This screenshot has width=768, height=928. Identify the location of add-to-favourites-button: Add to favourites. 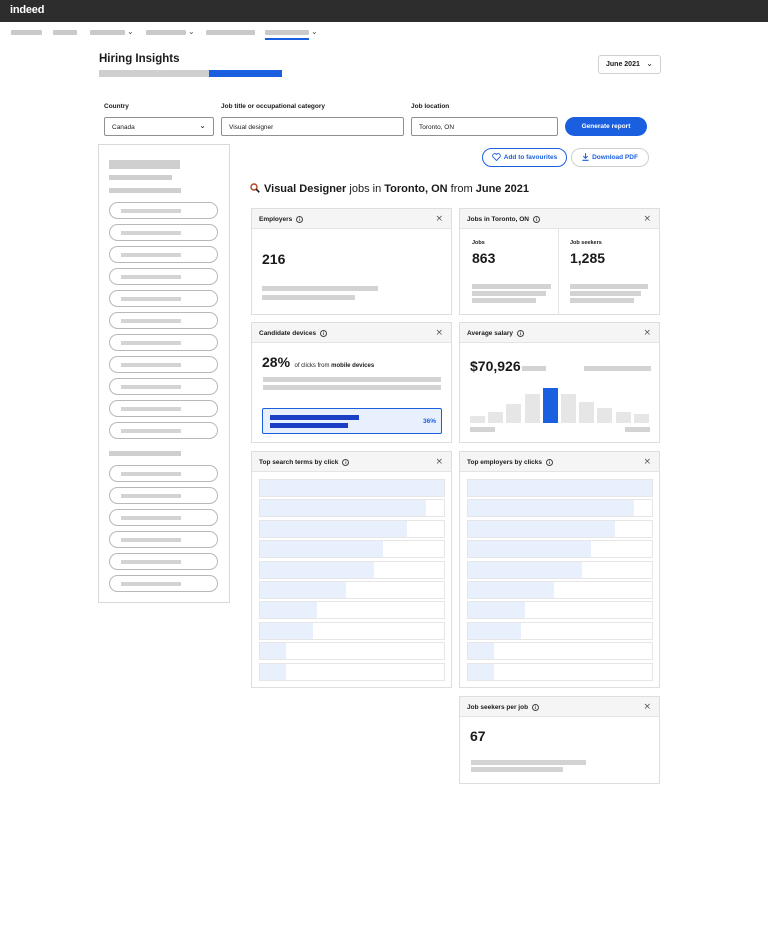
(524, 157).